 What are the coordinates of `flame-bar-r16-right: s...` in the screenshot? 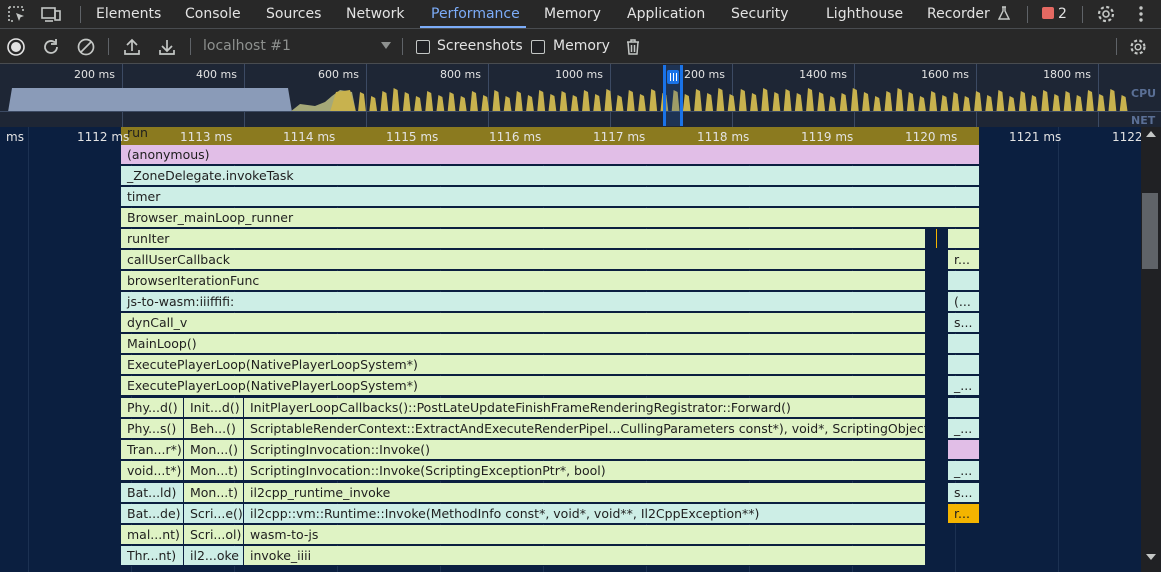 It's located at (964, 493).